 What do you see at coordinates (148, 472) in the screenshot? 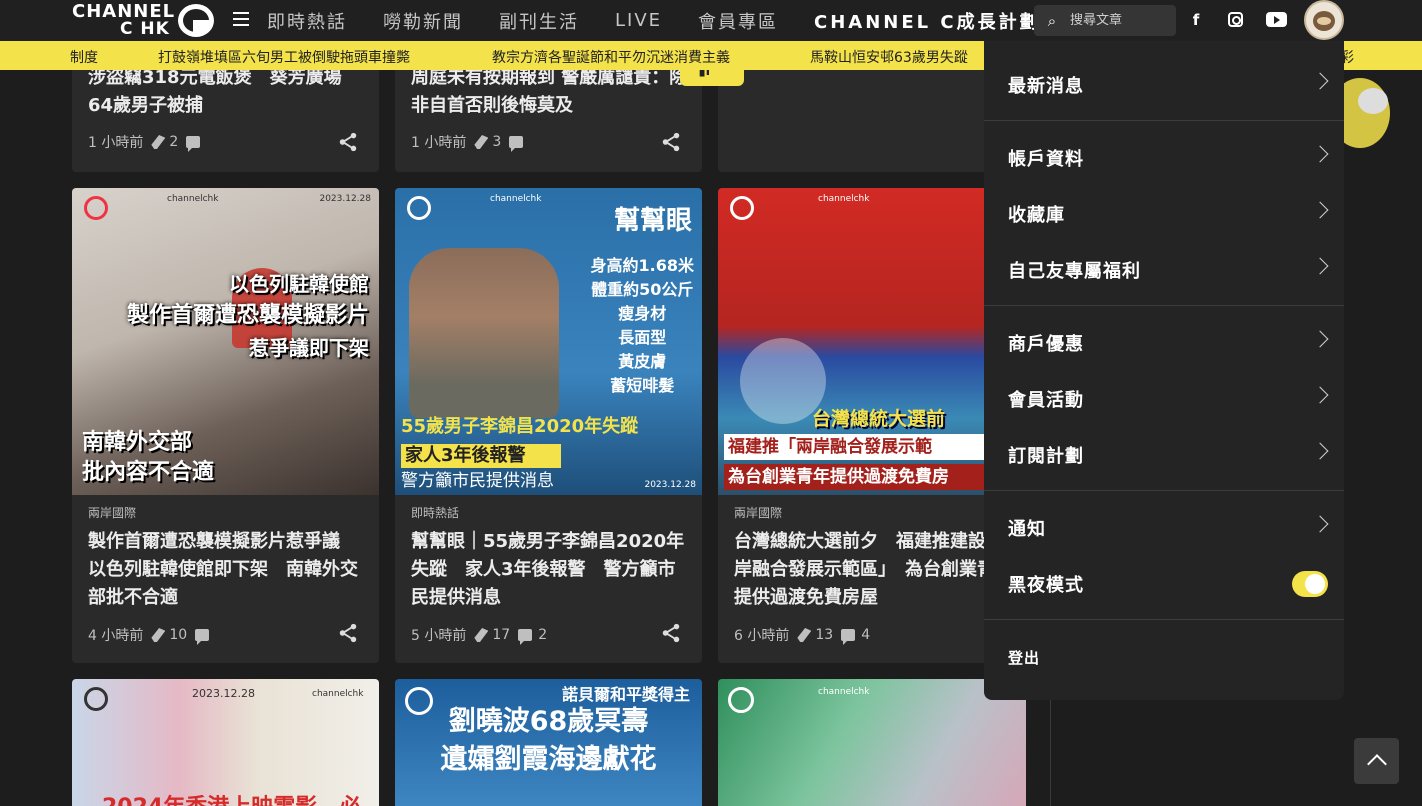
I see `image-subline: 批內容不合適` at bounding box center [148, 472].